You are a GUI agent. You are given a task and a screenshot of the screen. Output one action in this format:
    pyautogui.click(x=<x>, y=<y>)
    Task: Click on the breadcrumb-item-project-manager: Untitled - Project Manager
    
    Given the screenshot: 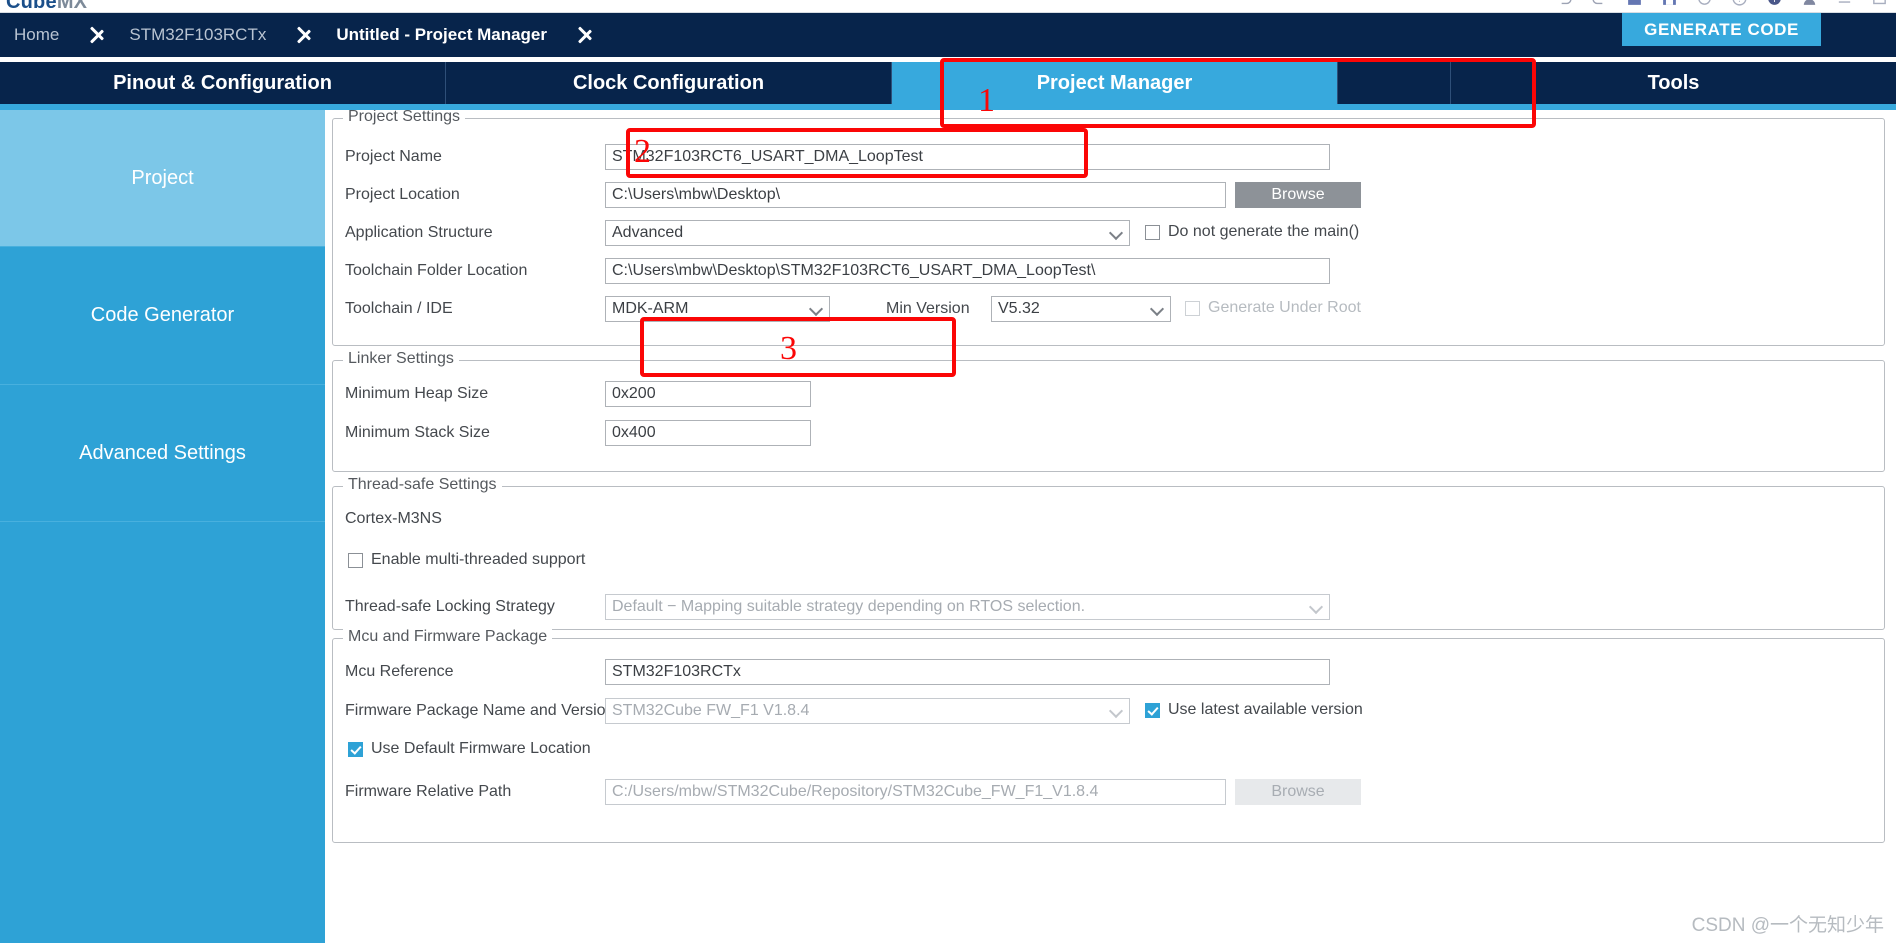 What is the action you would take?
    pyautogui.click(x=449, y=35)
    